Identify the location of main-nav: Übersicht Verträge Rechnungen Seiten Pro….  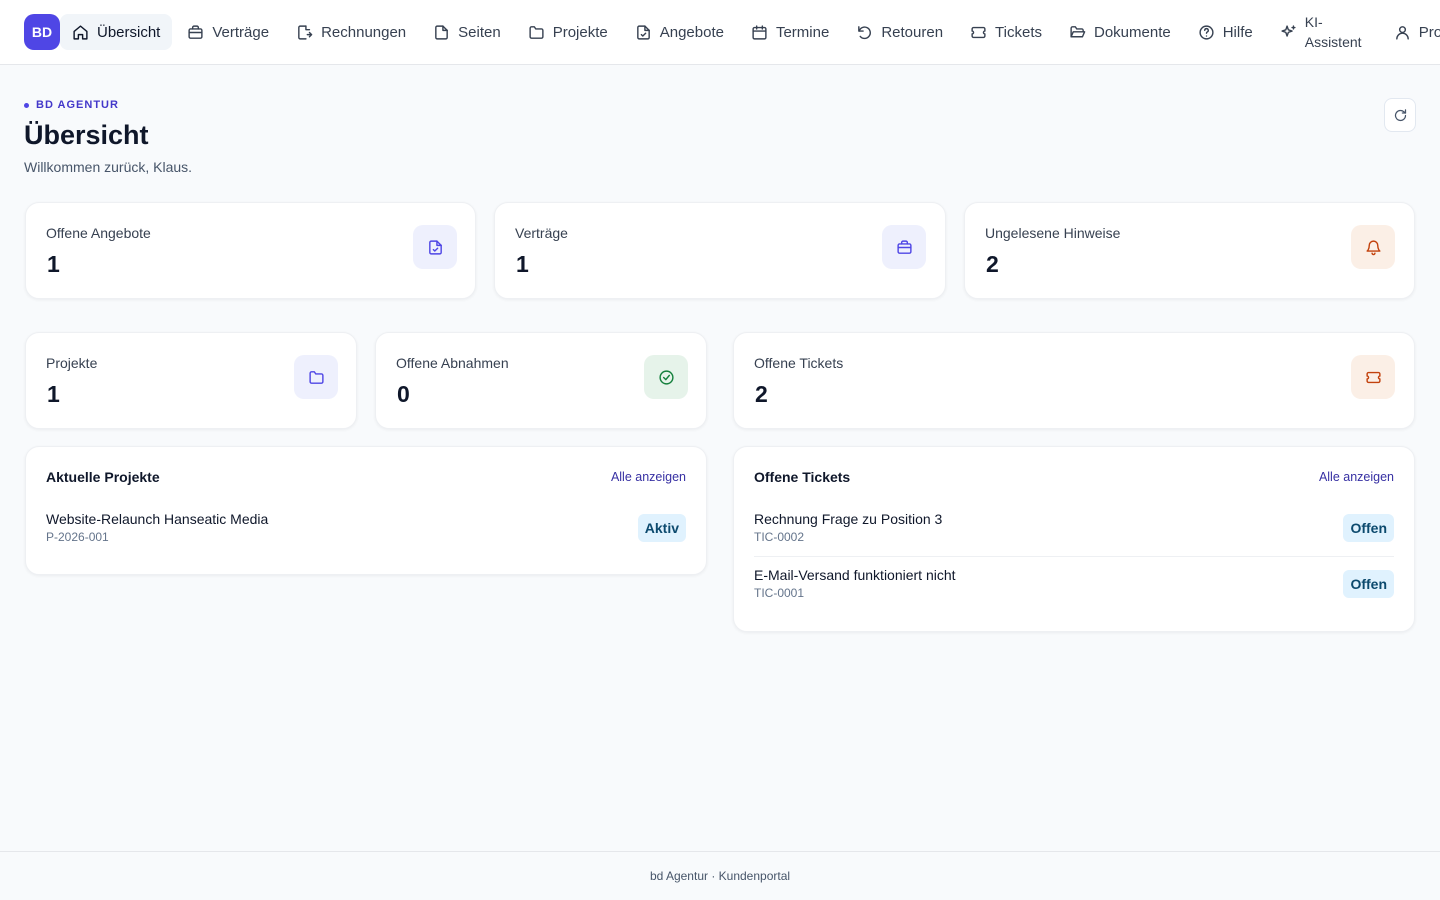
(750, 32).